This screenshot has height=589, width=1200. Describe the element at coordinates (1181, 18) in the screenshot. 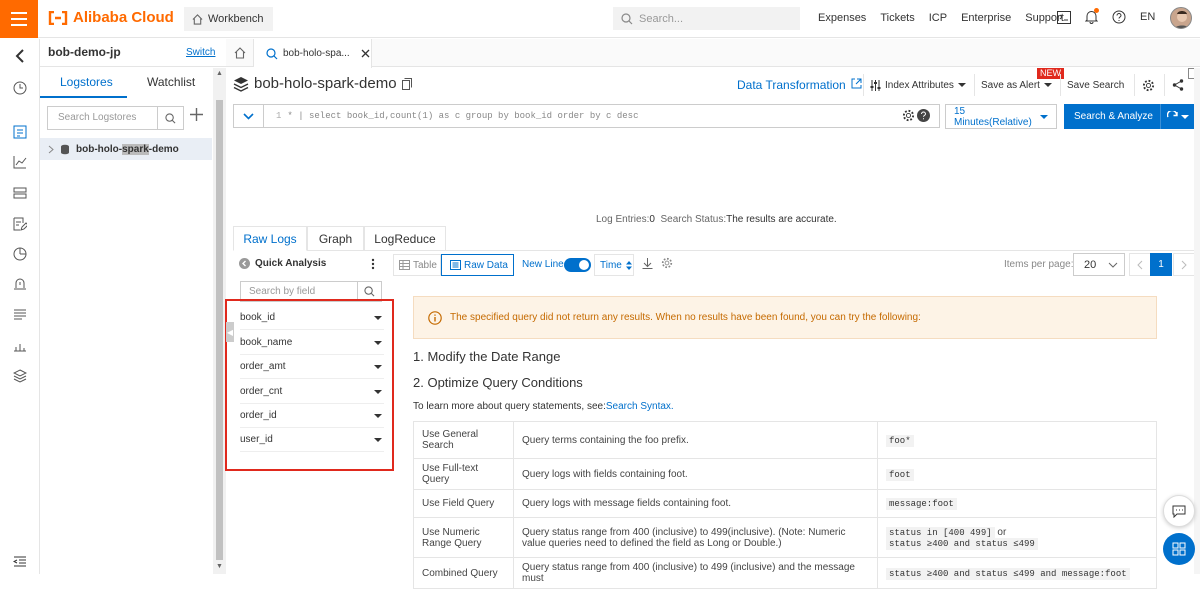

I see `avatar` at that location.